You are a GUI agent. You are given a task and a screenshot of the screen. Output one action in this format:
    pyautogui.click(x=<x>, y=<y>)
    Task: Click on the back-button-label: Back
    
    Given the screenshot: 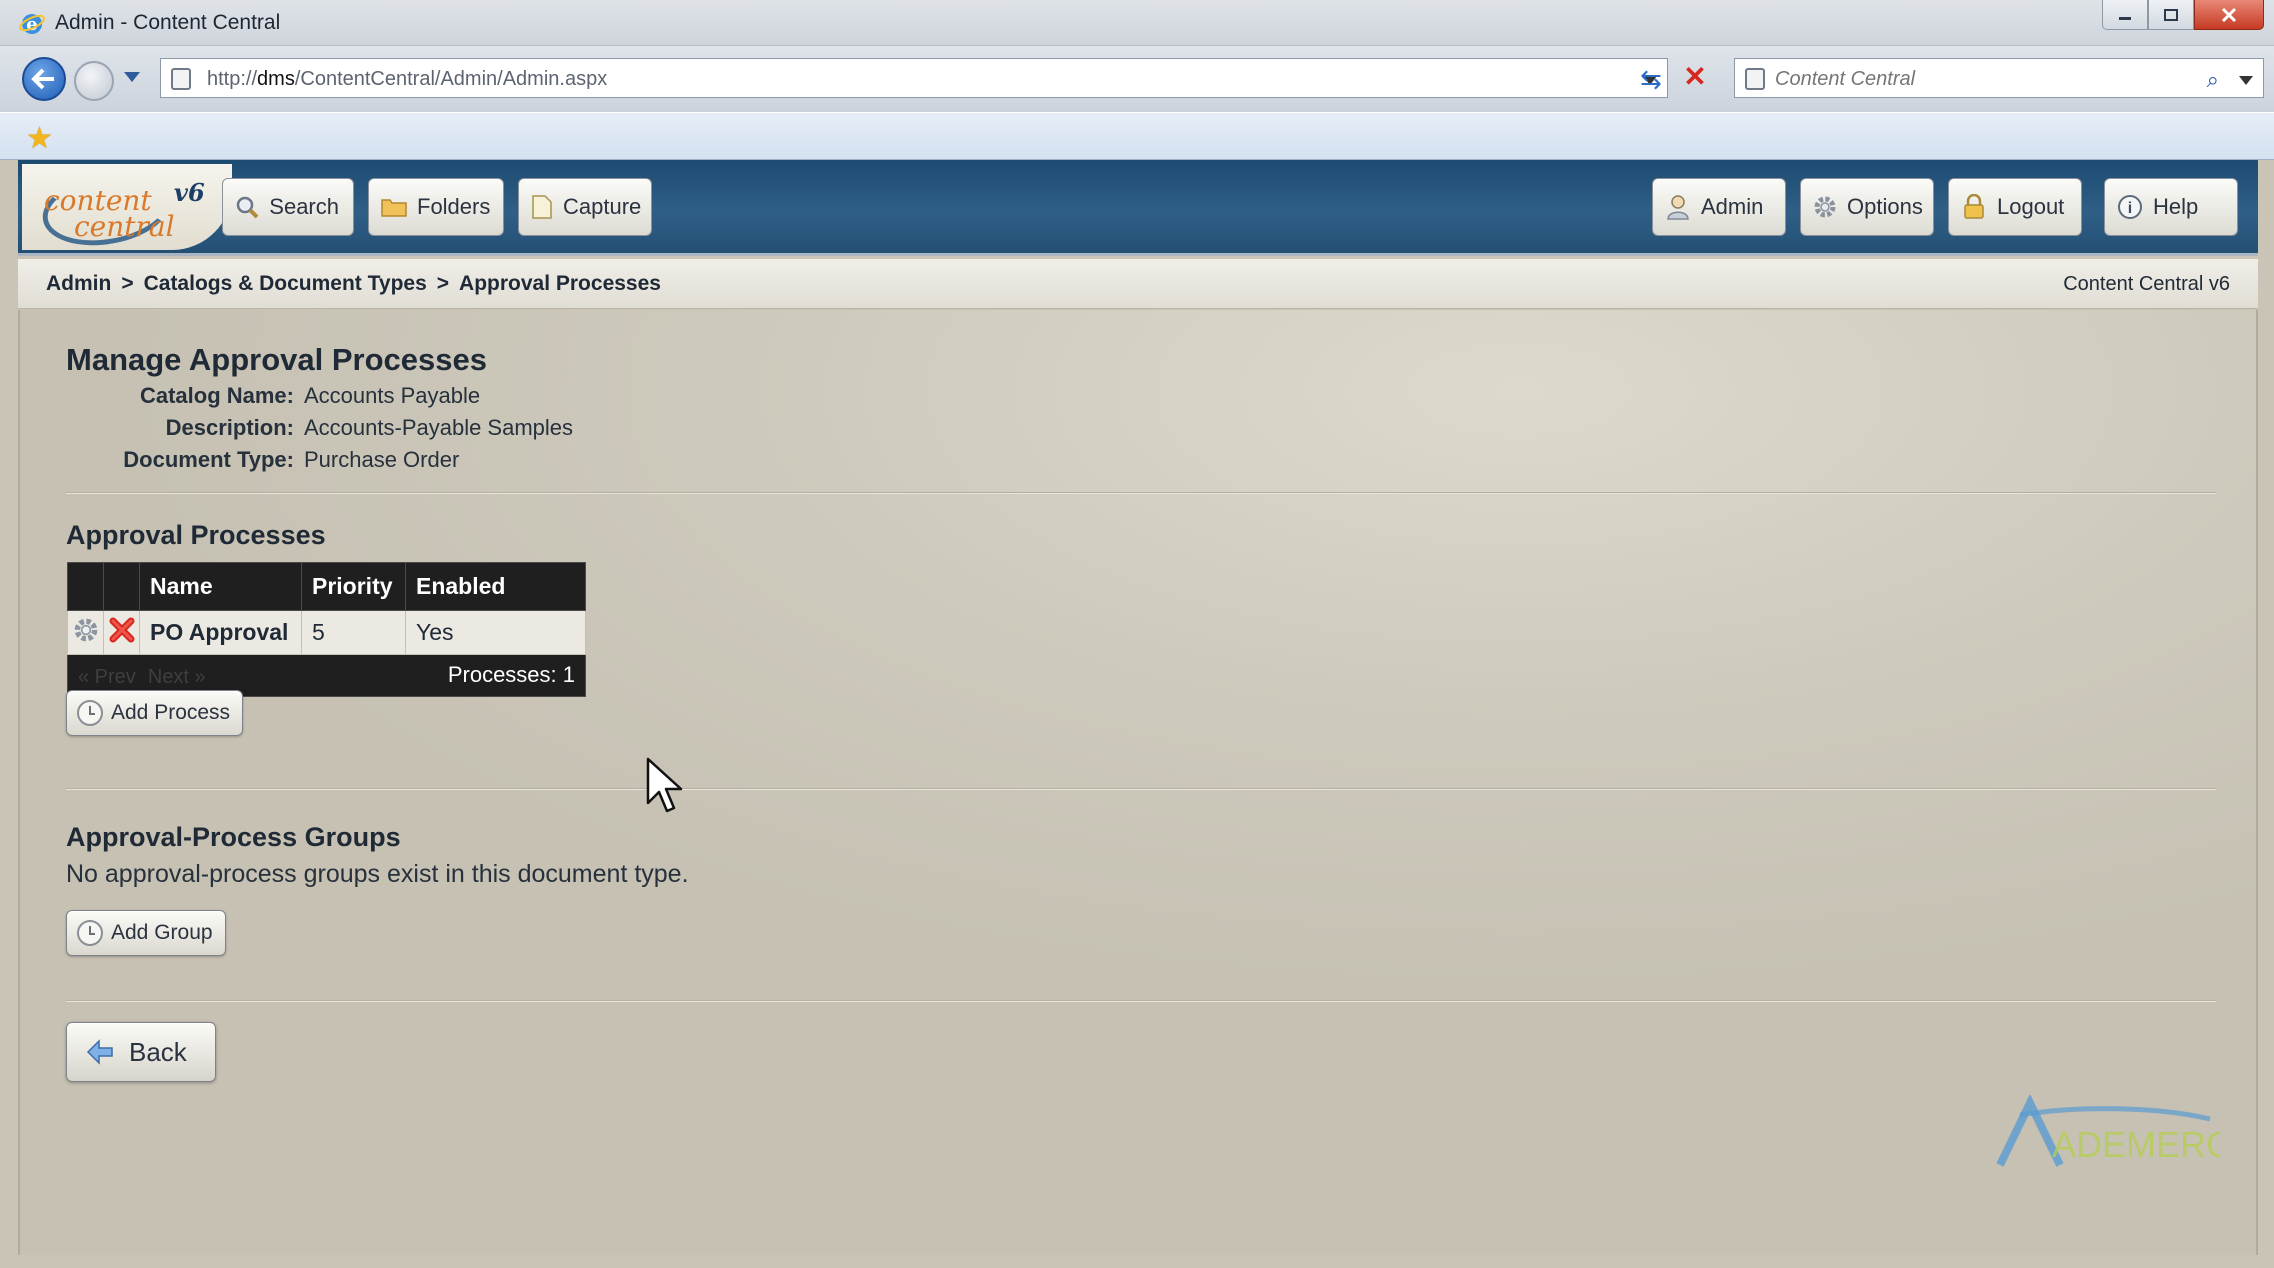 What is the action you would take?
    pyautogui.click(x=158, y=1051)
    